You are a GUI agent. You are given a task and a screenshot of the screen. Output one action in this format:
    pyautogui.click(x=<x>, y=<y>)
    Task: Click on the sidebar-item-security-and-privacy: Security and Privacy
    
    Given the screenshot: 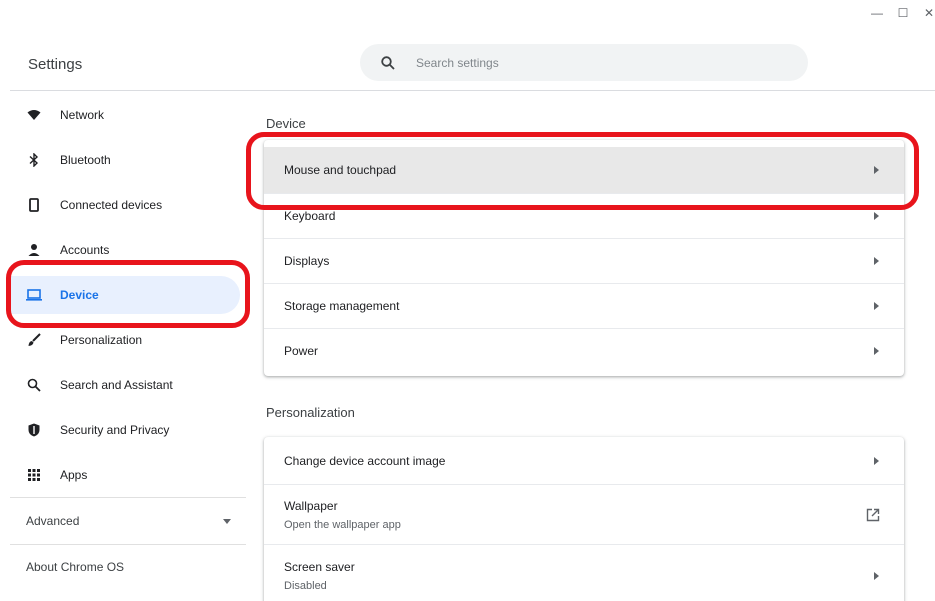 What is the action you would take?
    pyautogui.click(x=125, y=430)
    